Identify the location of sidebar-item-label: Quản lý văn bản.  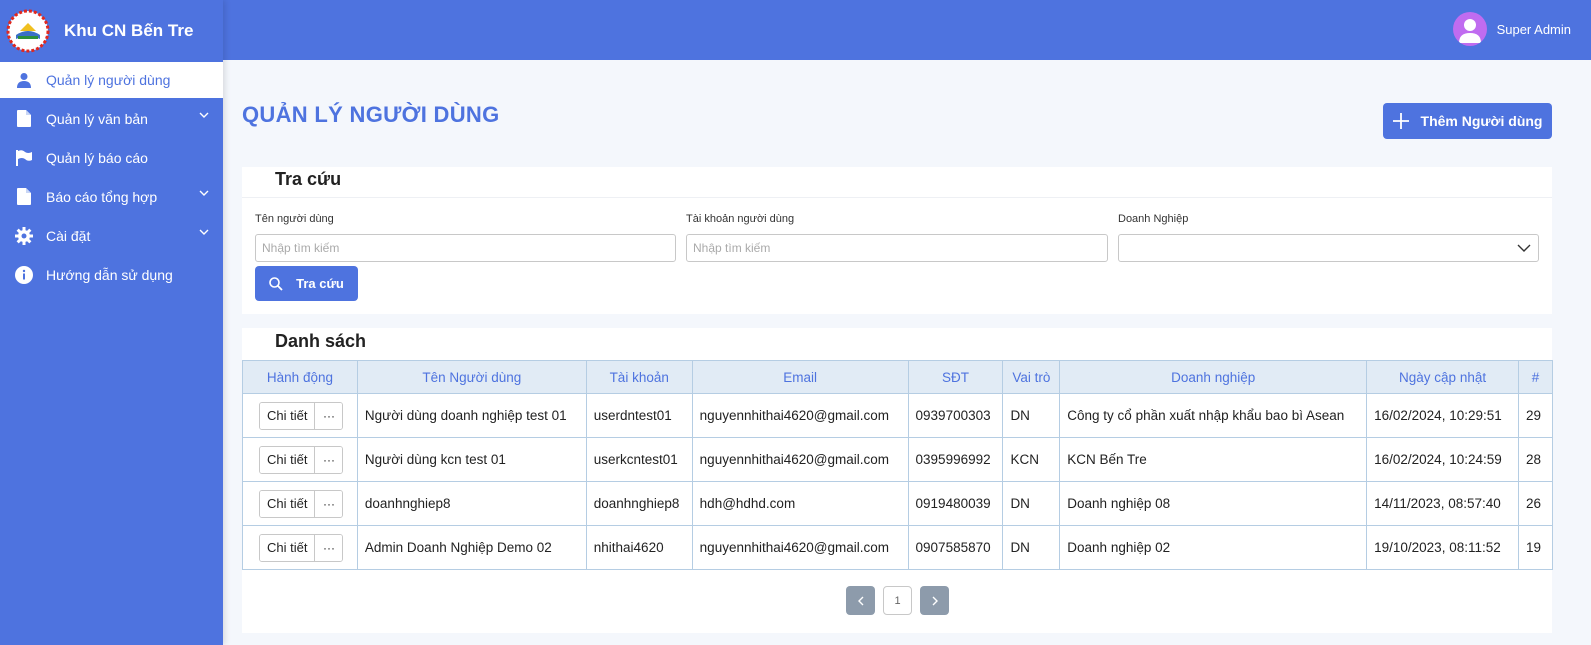
(97, 118).